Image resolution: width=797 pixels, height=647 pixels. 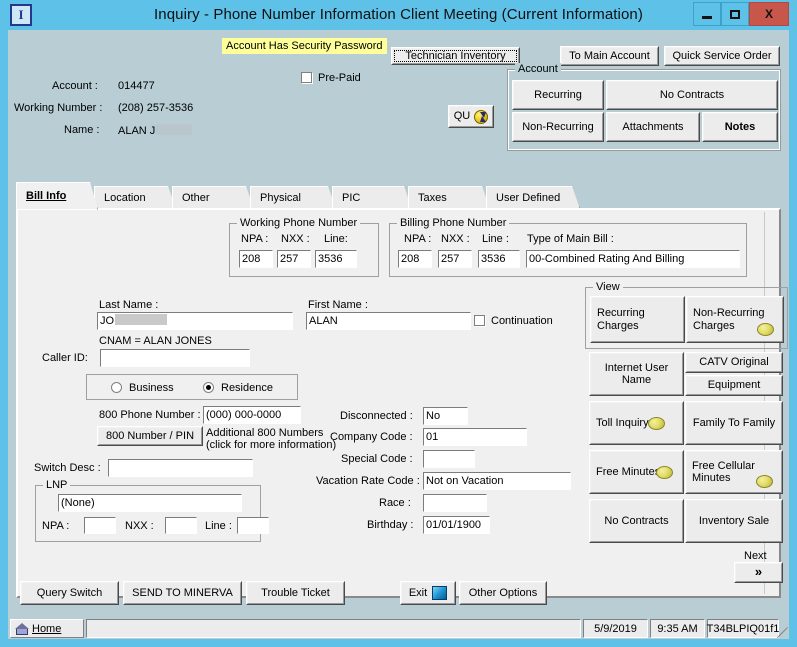 I want to click on no-contracts-button: No Contracts, so click(x=692, y=95).